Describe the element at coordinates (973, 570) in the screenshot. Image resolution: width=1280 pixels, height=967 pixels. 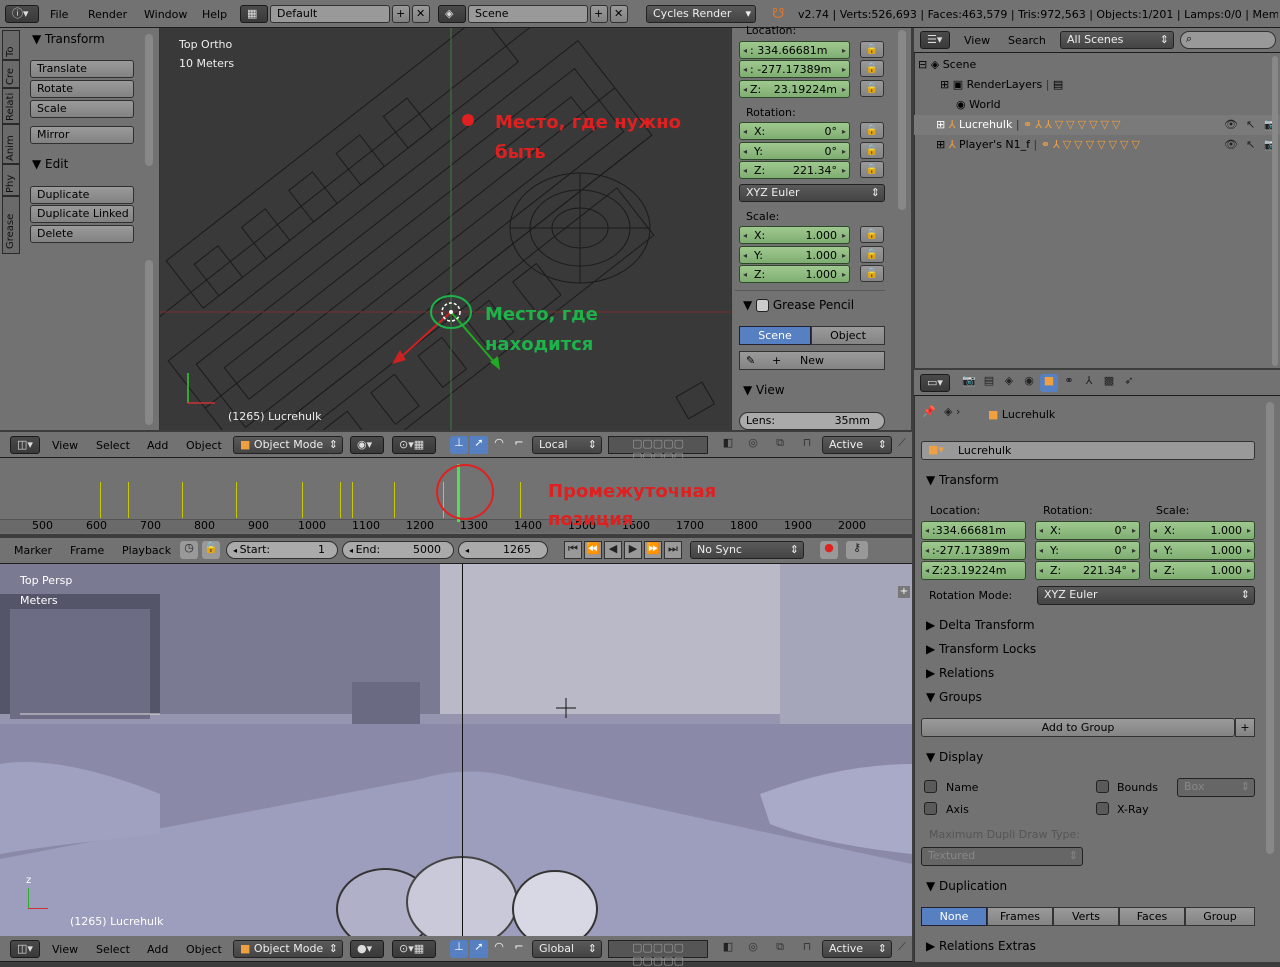
I see `props-loc-z: ◂ Z:23.19224m` at that location.